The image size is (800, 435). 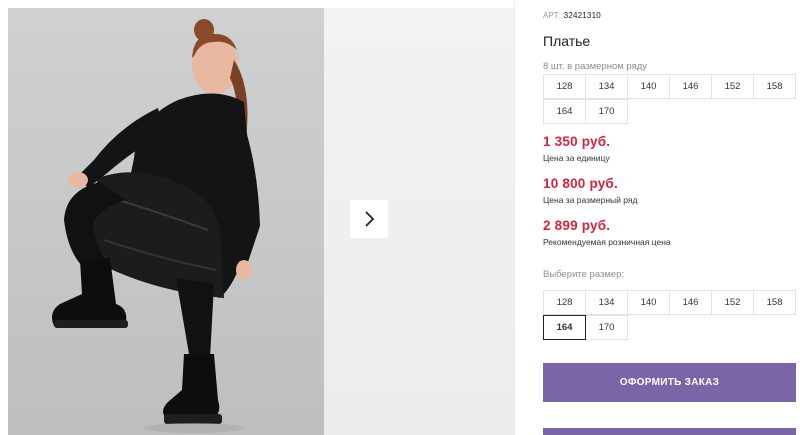 What do you see at coordinates (552, 15) in the screenshot?
I see `sku-label: АРТ:` at bounding box center [552, 15].